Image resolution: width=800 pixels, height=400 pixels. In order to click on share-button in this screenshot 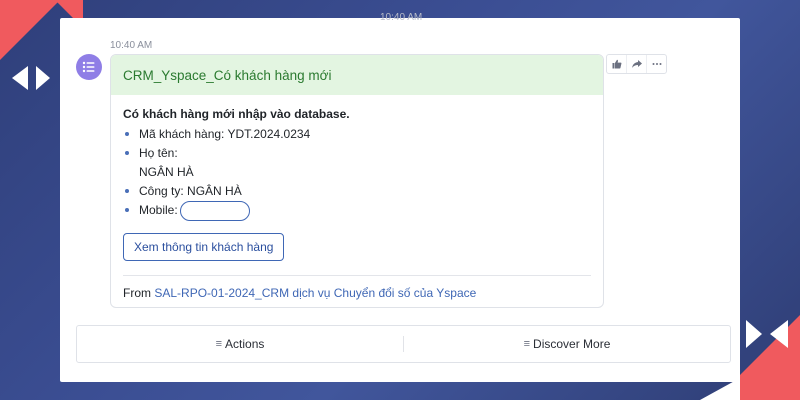, I will do `click(637, 64)`.